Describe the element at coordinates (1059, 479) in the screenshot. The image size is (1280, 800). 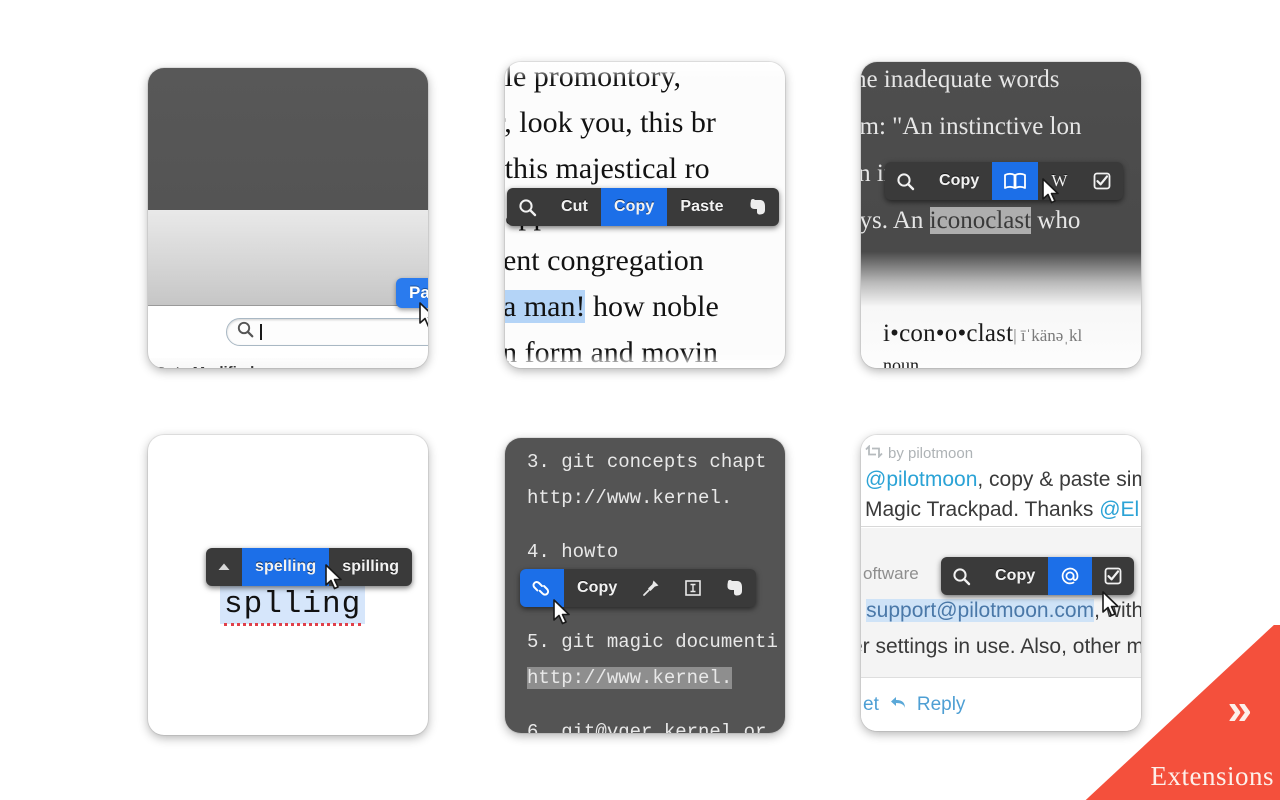
I see `tweet-text-rest: , copy & paste sim` at that location.